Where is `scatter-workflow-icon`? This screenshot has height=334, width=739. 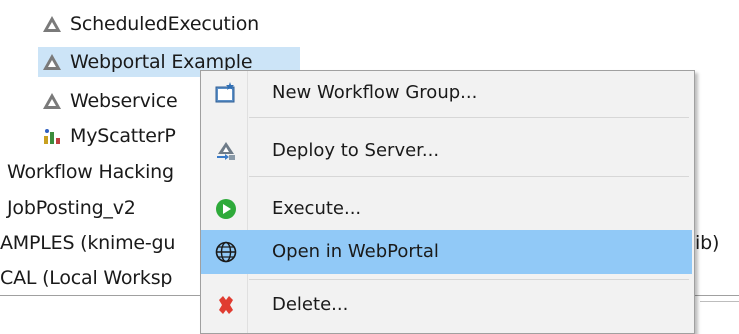
scatter-workflow-icon is located at coordinates (52, 136).